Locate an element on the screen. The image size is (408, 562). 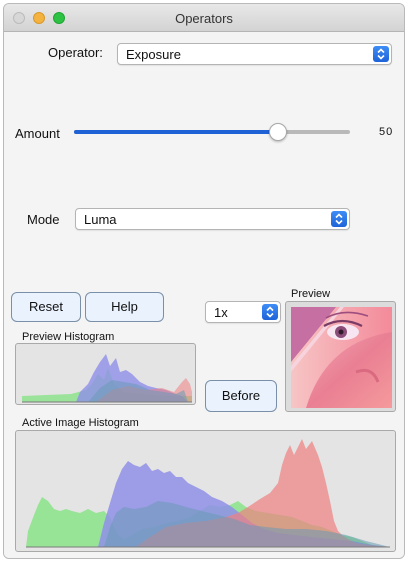
preview-panel is located at coordinates (340, 356).